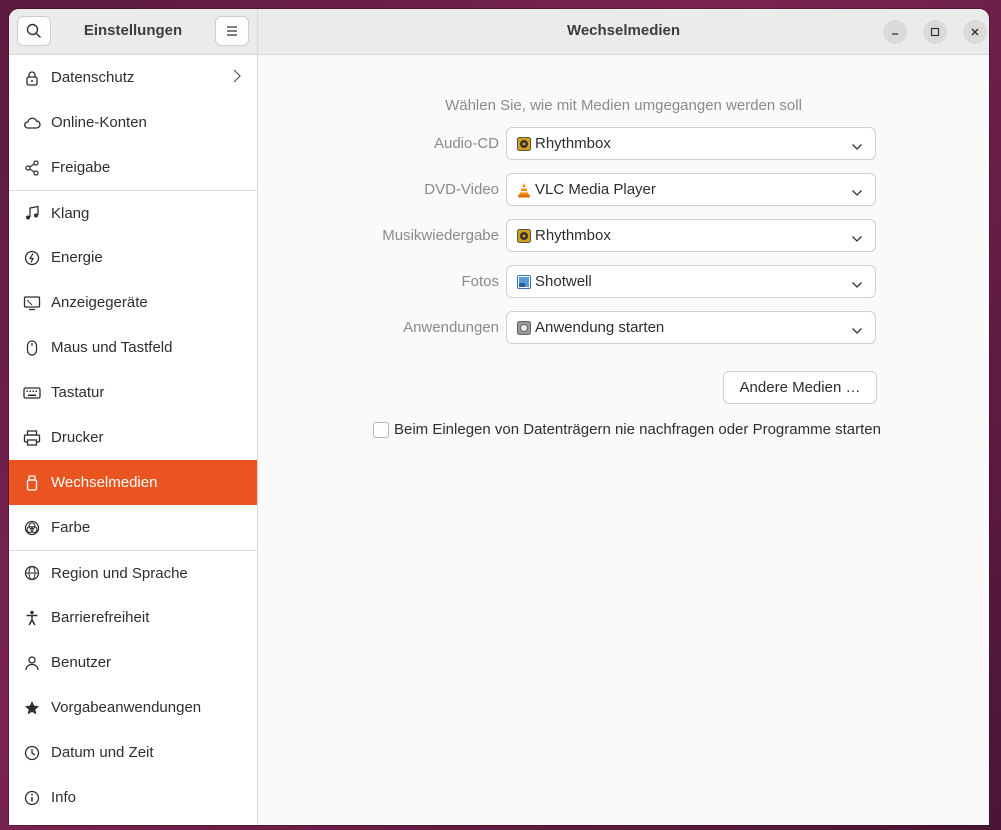 This screenshot has height=830, width=1001. I want to click on sidebar-header: Einstellungen, so click(133, 32).